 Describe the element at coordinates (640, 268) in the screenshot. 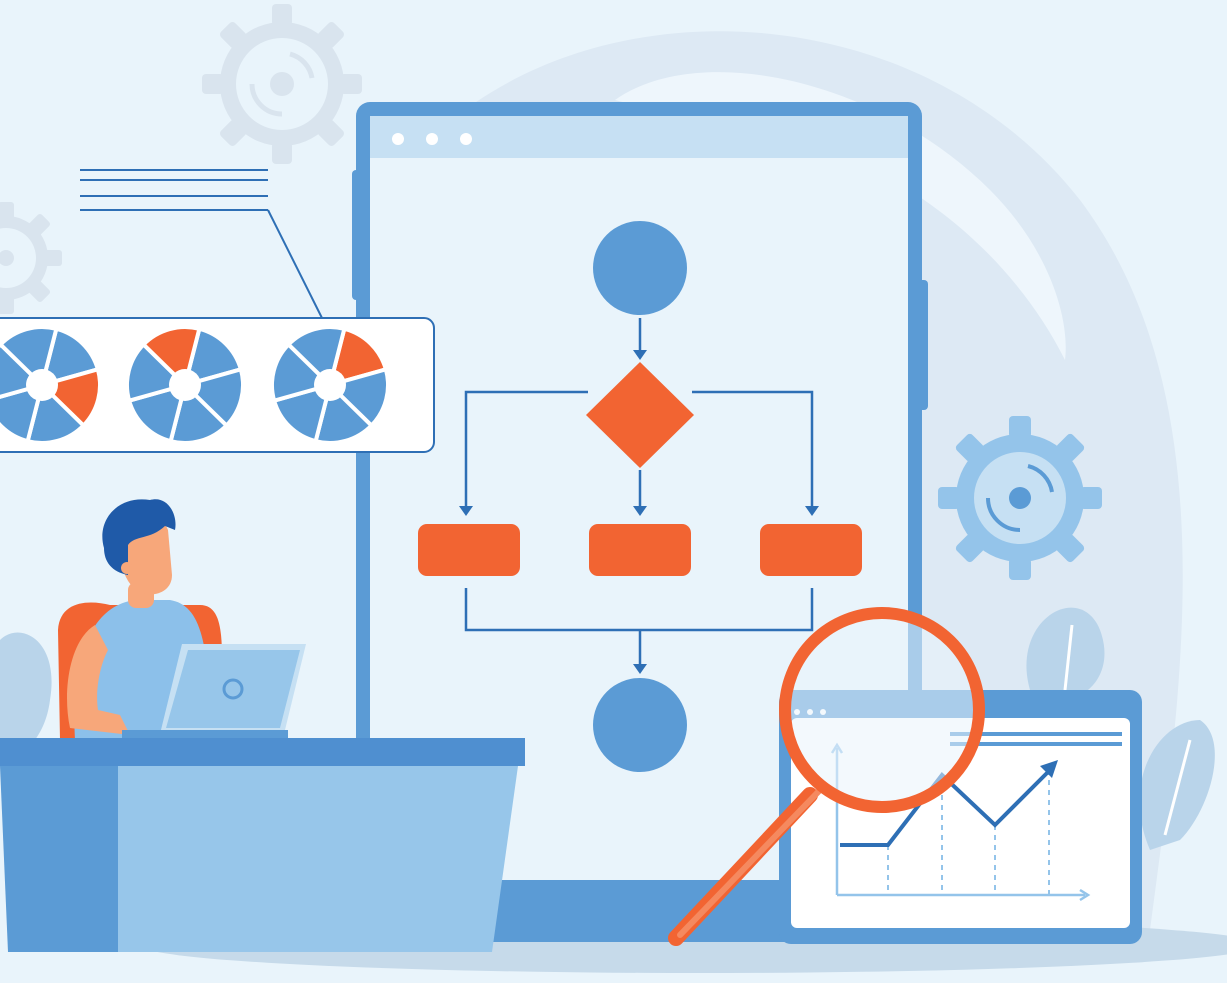

I see `flow-start-node` at that location.